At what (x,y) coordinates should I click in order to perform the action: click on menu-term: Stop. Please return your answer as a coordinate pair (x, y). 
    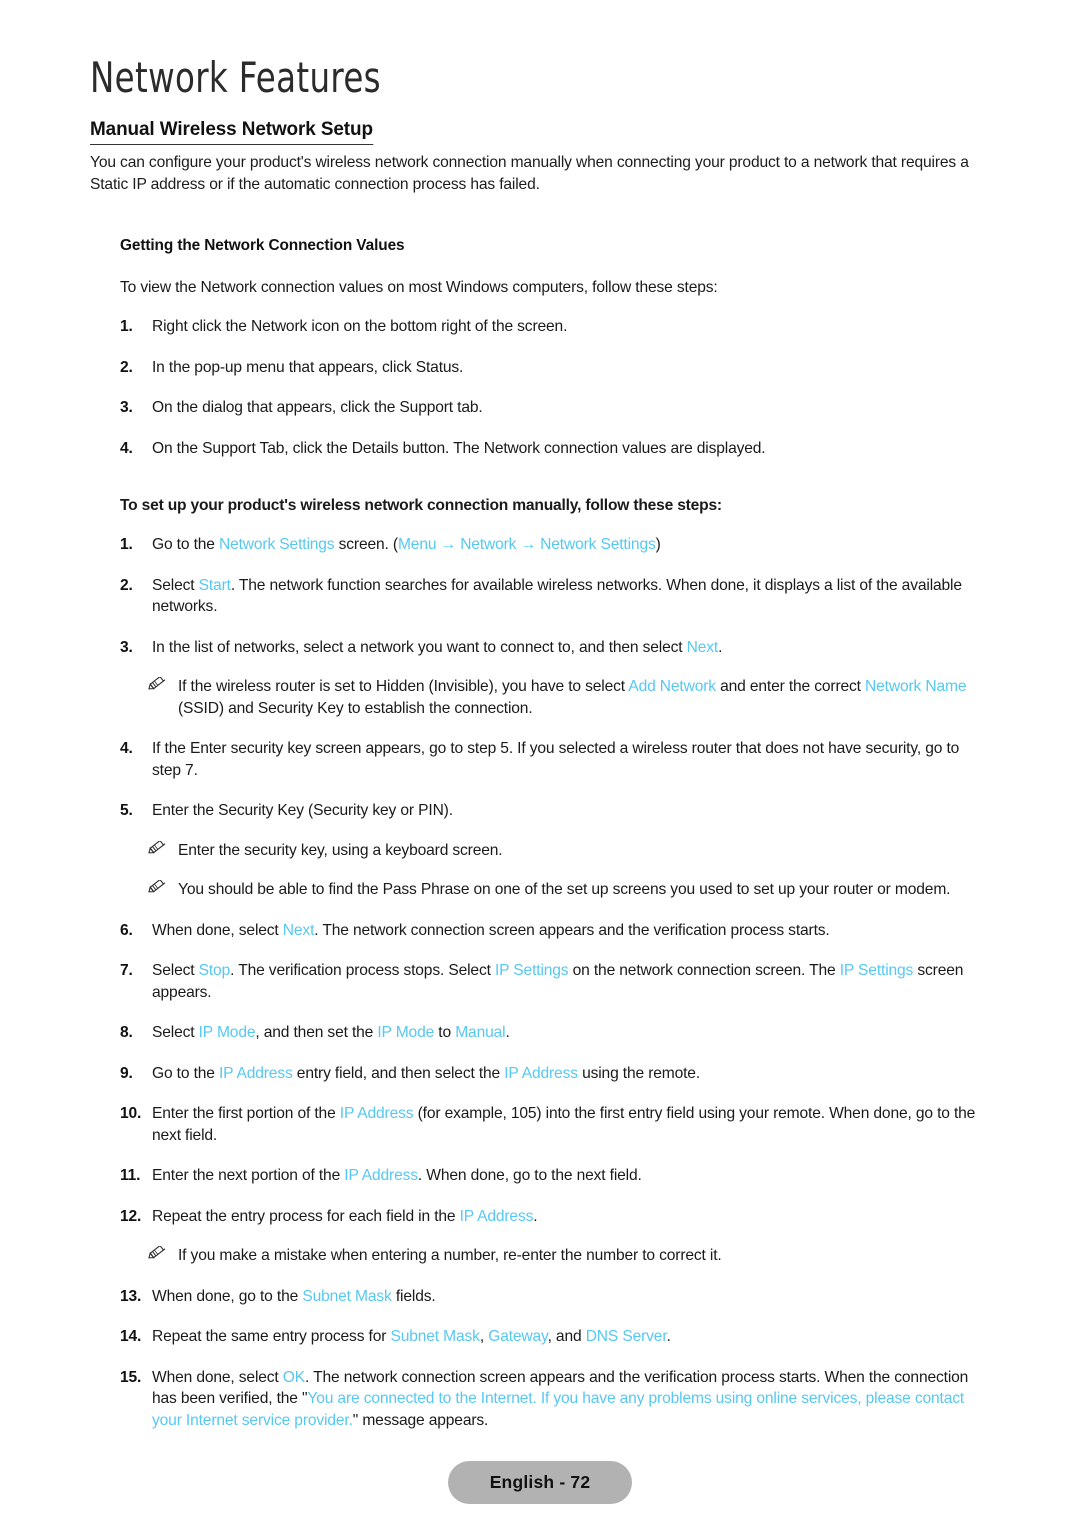
    Looking at the image, I should click on (214, 970).